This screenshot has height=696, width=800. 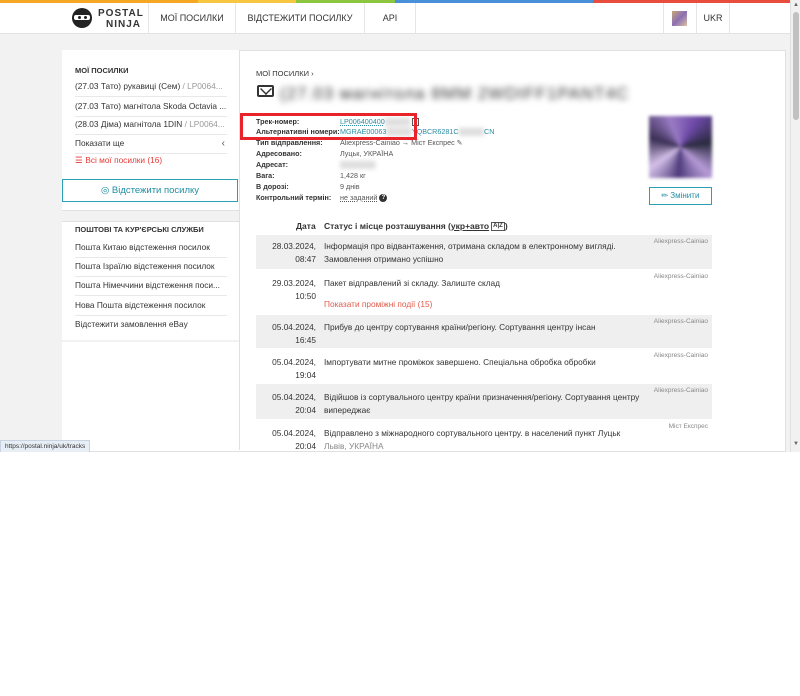 I want to click on parcel-title-row: (27.03 магнітола 8MM 2WDIFF1PANT4C, so click(x=451, y=94).